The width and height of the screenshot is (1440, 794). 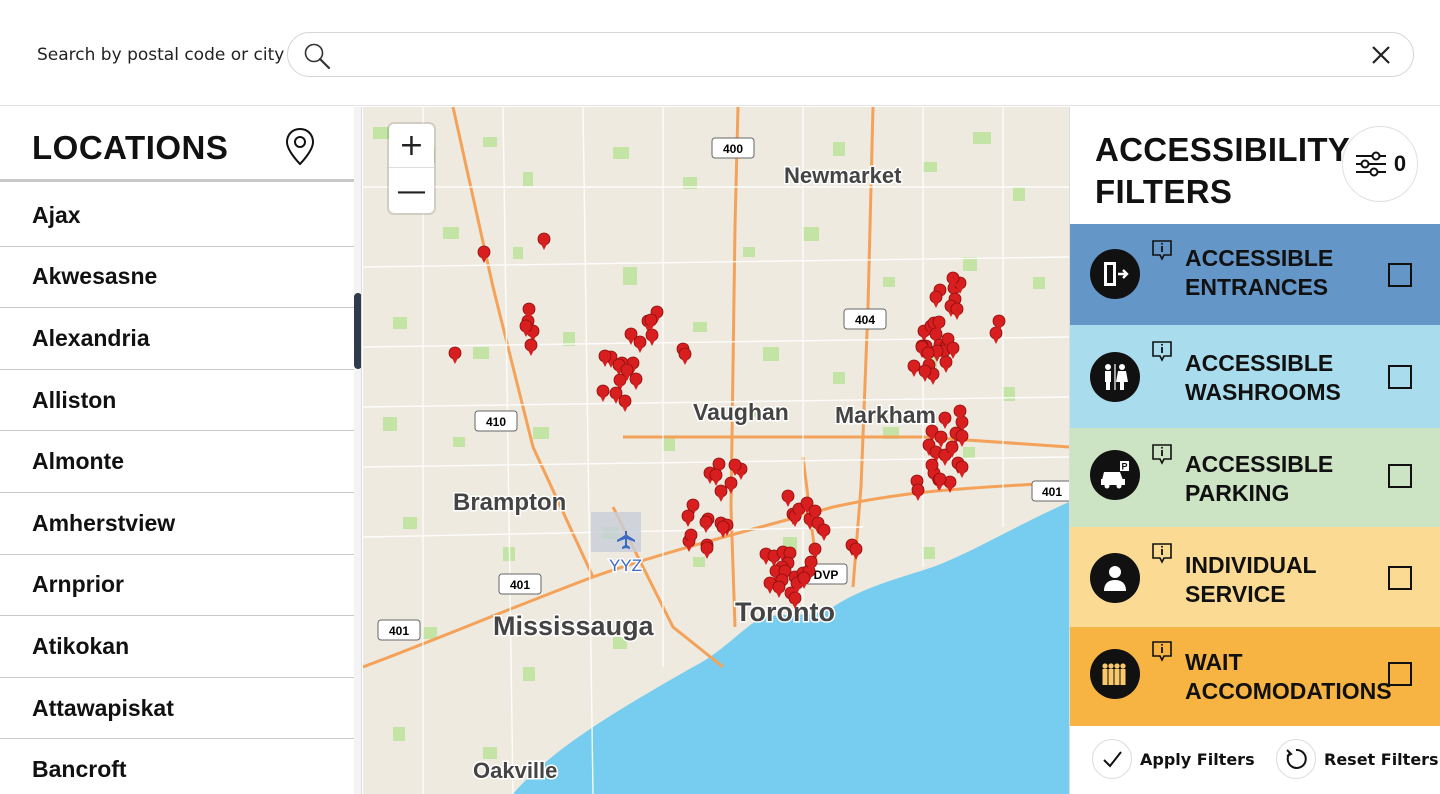 I want to click on shield-dvp: DVP, so click(x=826, y=575).